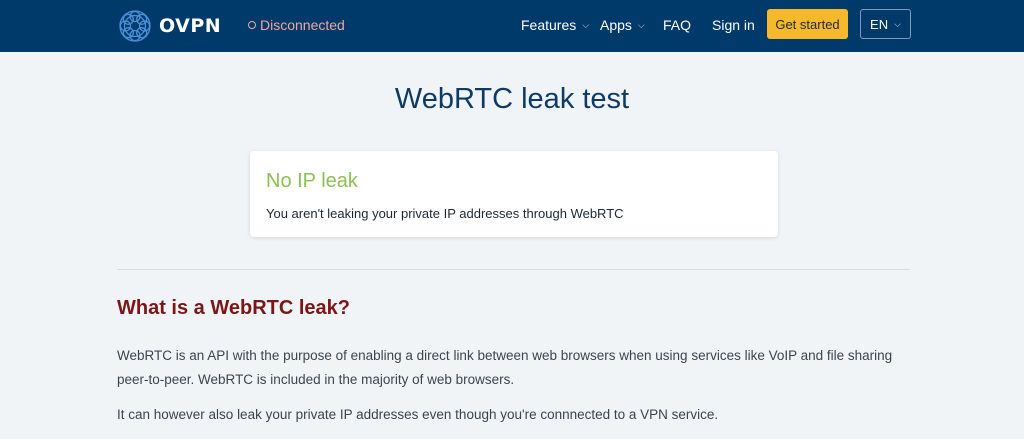  What do you see at coordinates (677, 25) in the screenshot?
I see `nav-faq: FAQ` at bounding box center [677, 25].